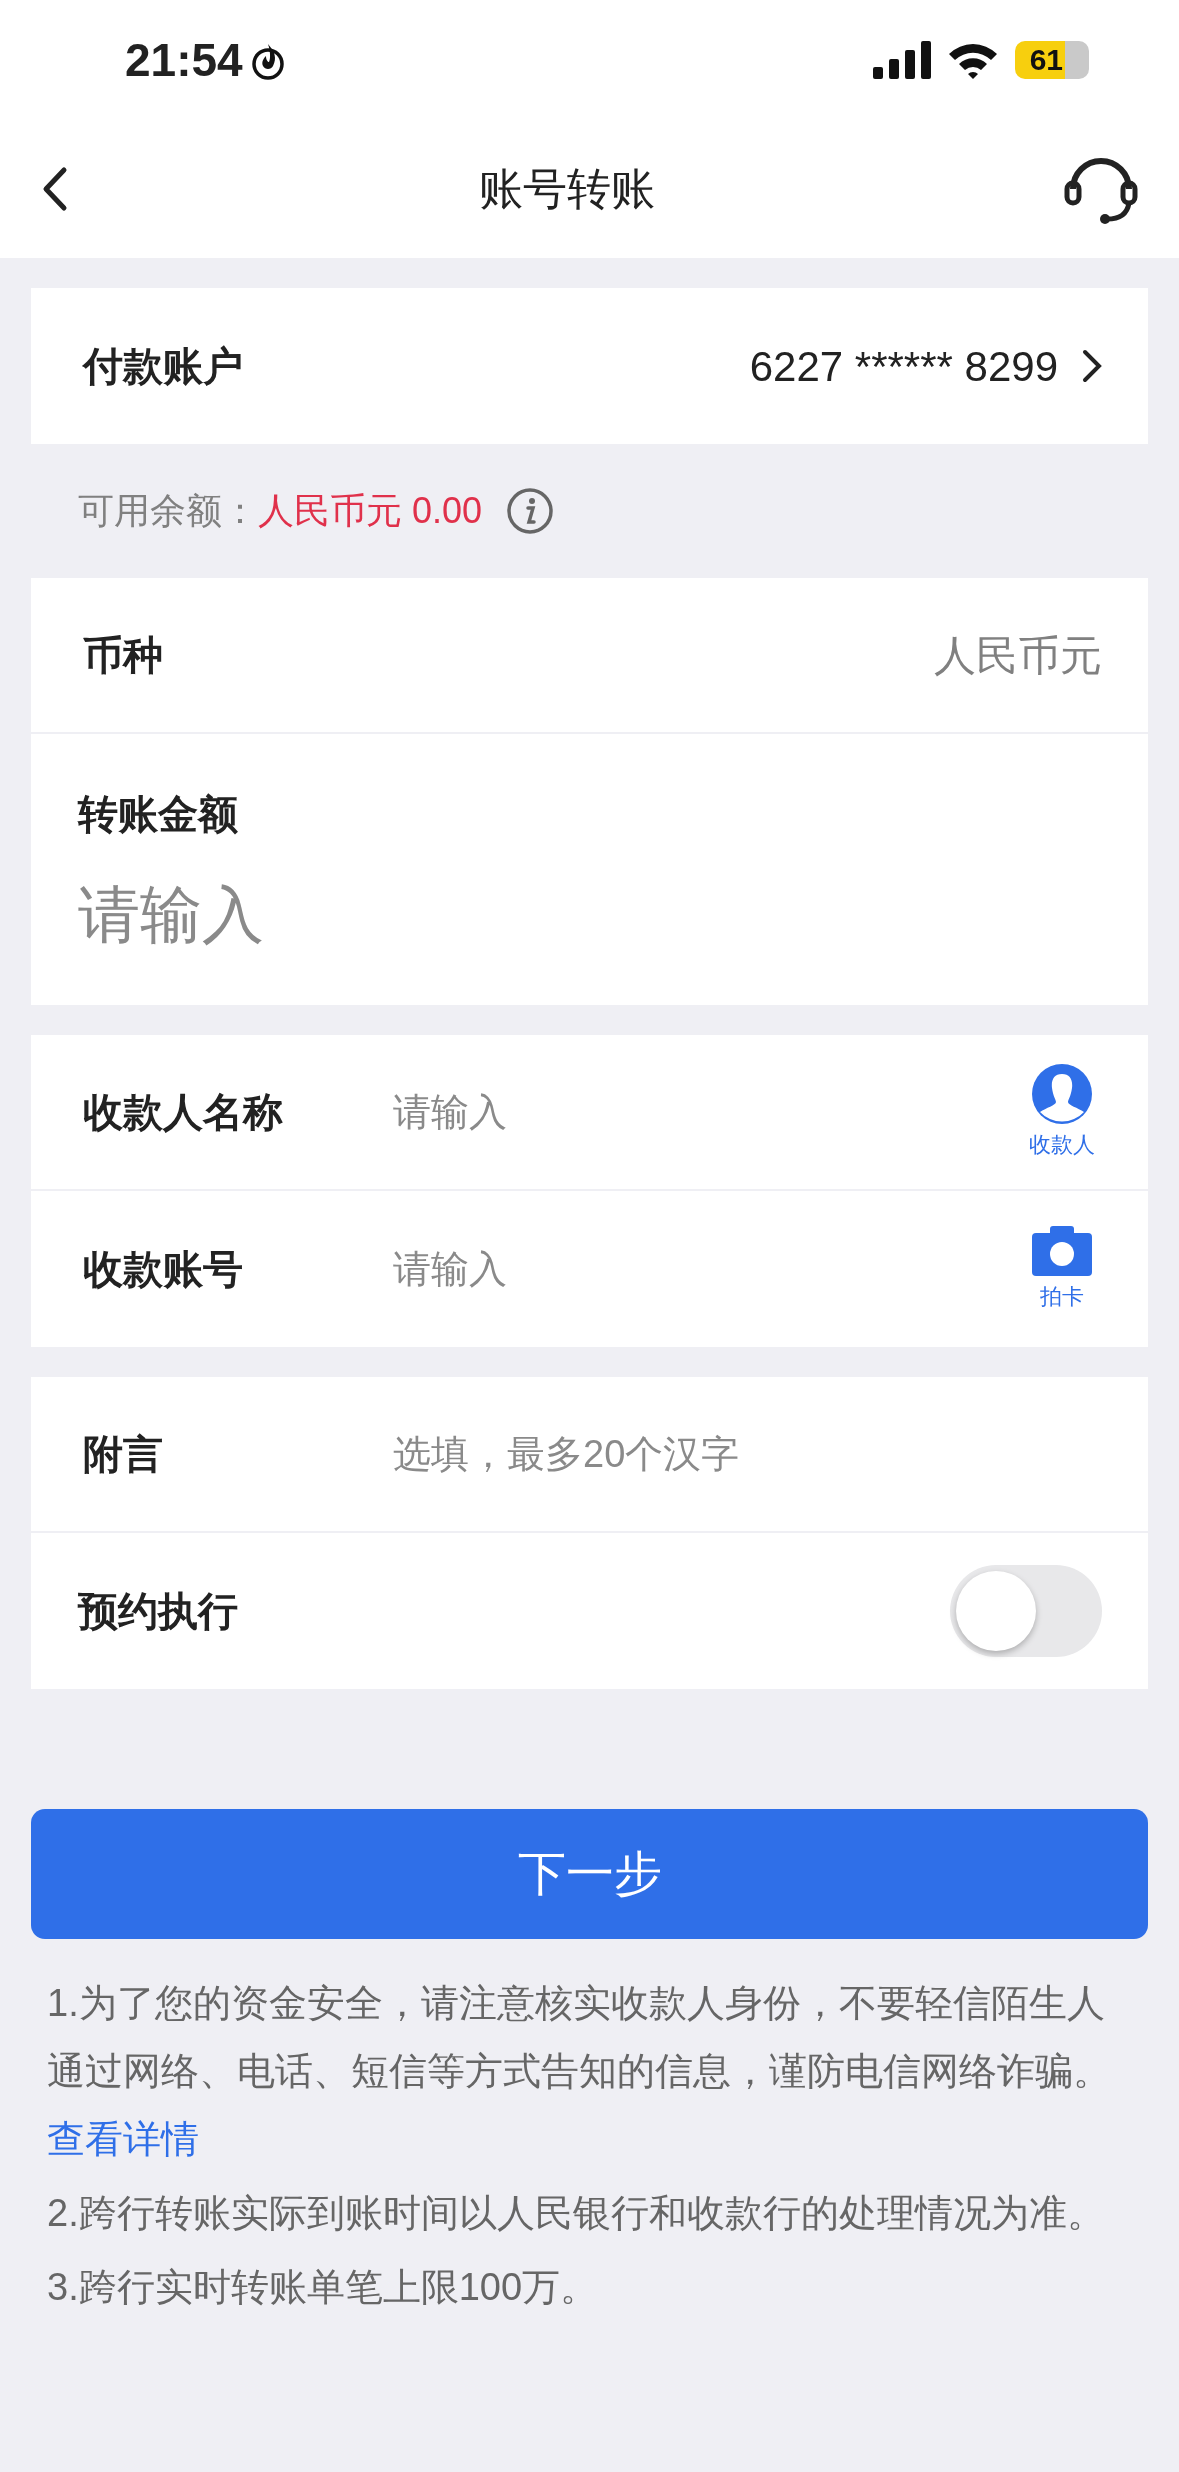  Describe the element at coordinates (530, 511) in the screenshot. I see `info-icon` at that location.